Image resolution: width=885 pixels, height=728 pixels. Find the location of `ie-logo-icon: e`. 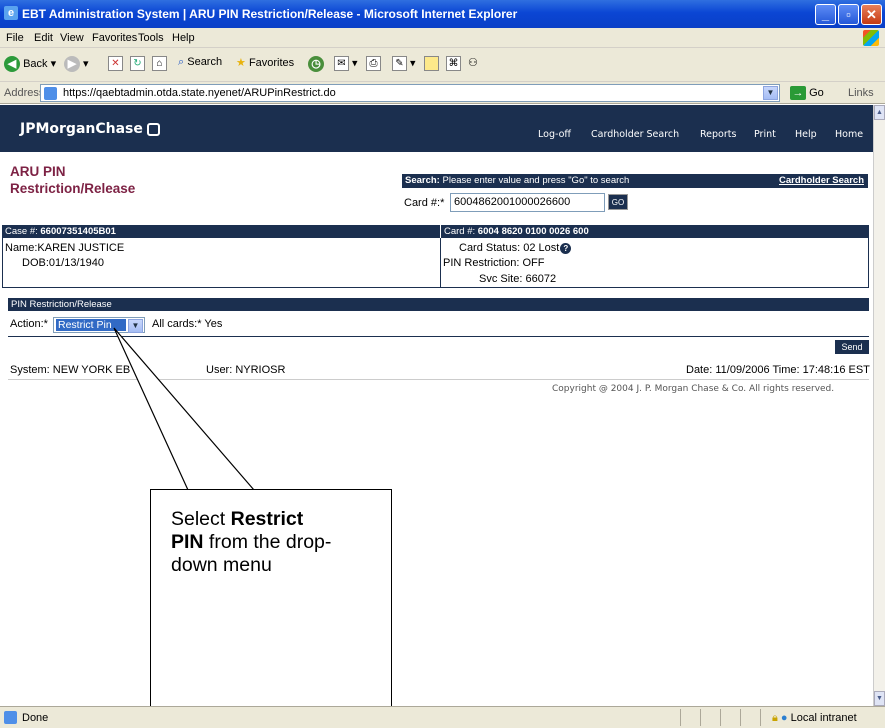

ie-logo-icon: e is located at coordinates (11, 13).